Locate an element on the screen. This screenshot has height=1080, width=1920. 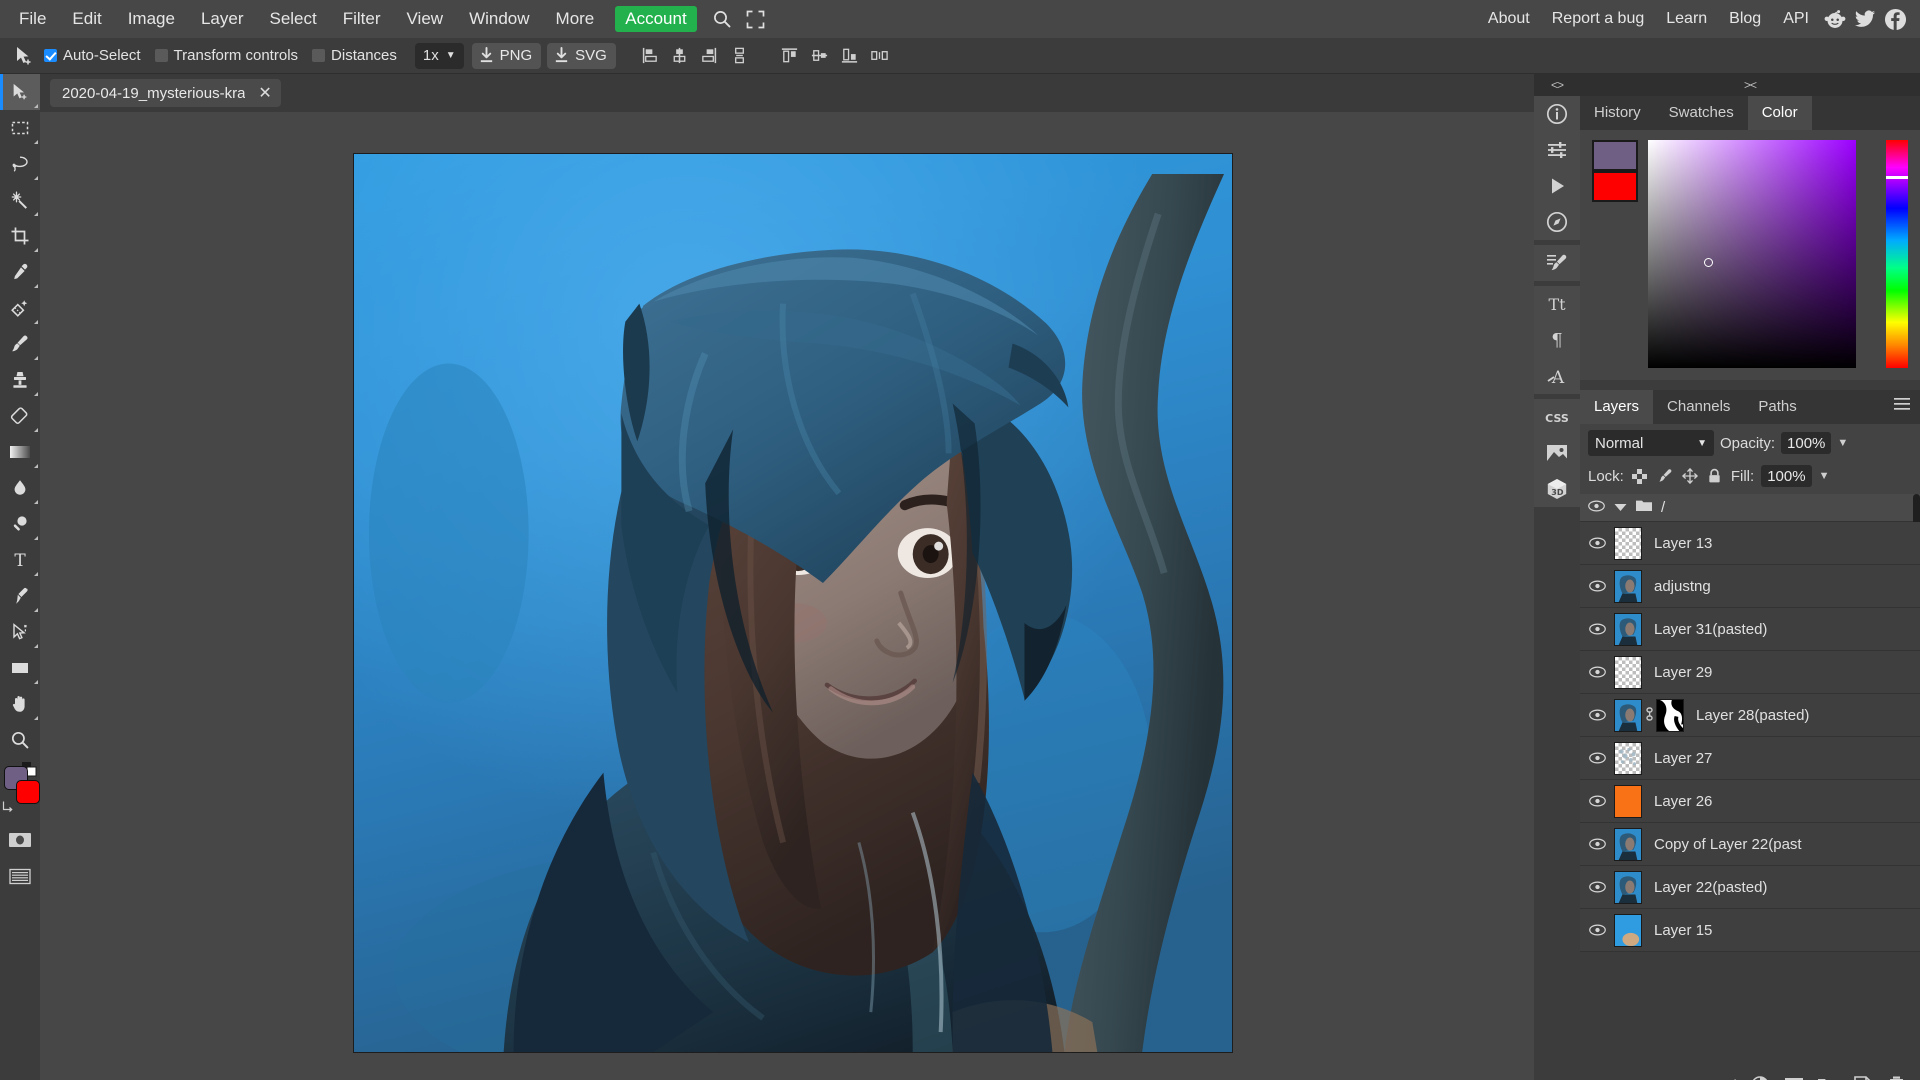
dock-collapse-icon: <> is located at coordinates (1557, 85).